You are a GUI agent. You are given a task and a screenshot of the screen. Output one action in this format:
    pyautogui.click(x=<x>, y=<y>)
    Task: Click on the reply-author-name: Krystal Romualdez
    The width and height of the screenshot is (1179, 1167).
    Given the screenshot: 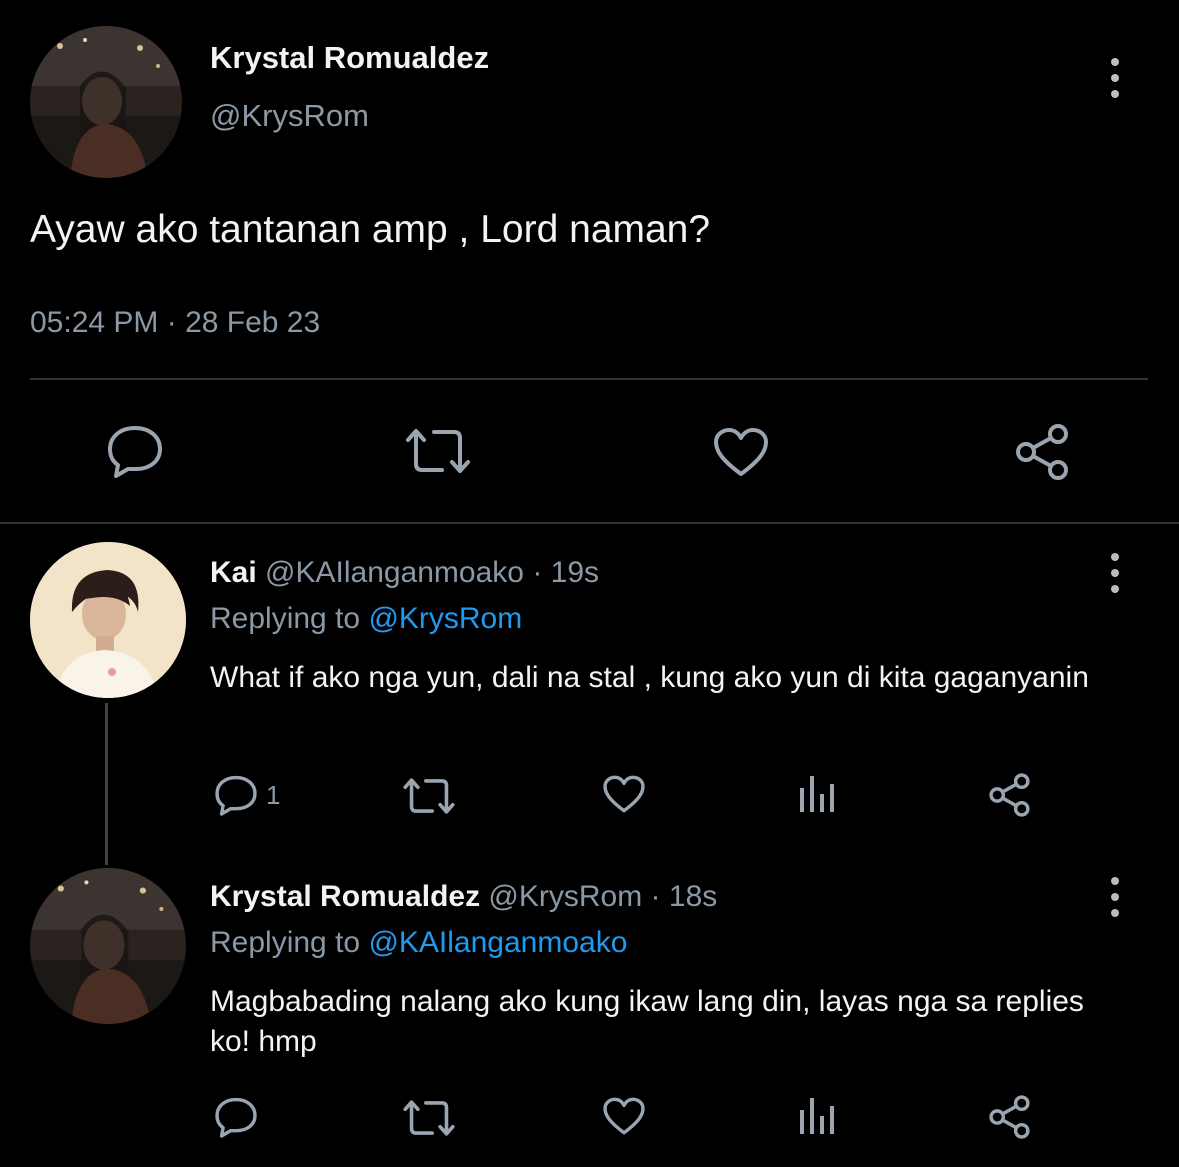 What is the action you would take?
    pyautogui.click(x=345, y=896)
    